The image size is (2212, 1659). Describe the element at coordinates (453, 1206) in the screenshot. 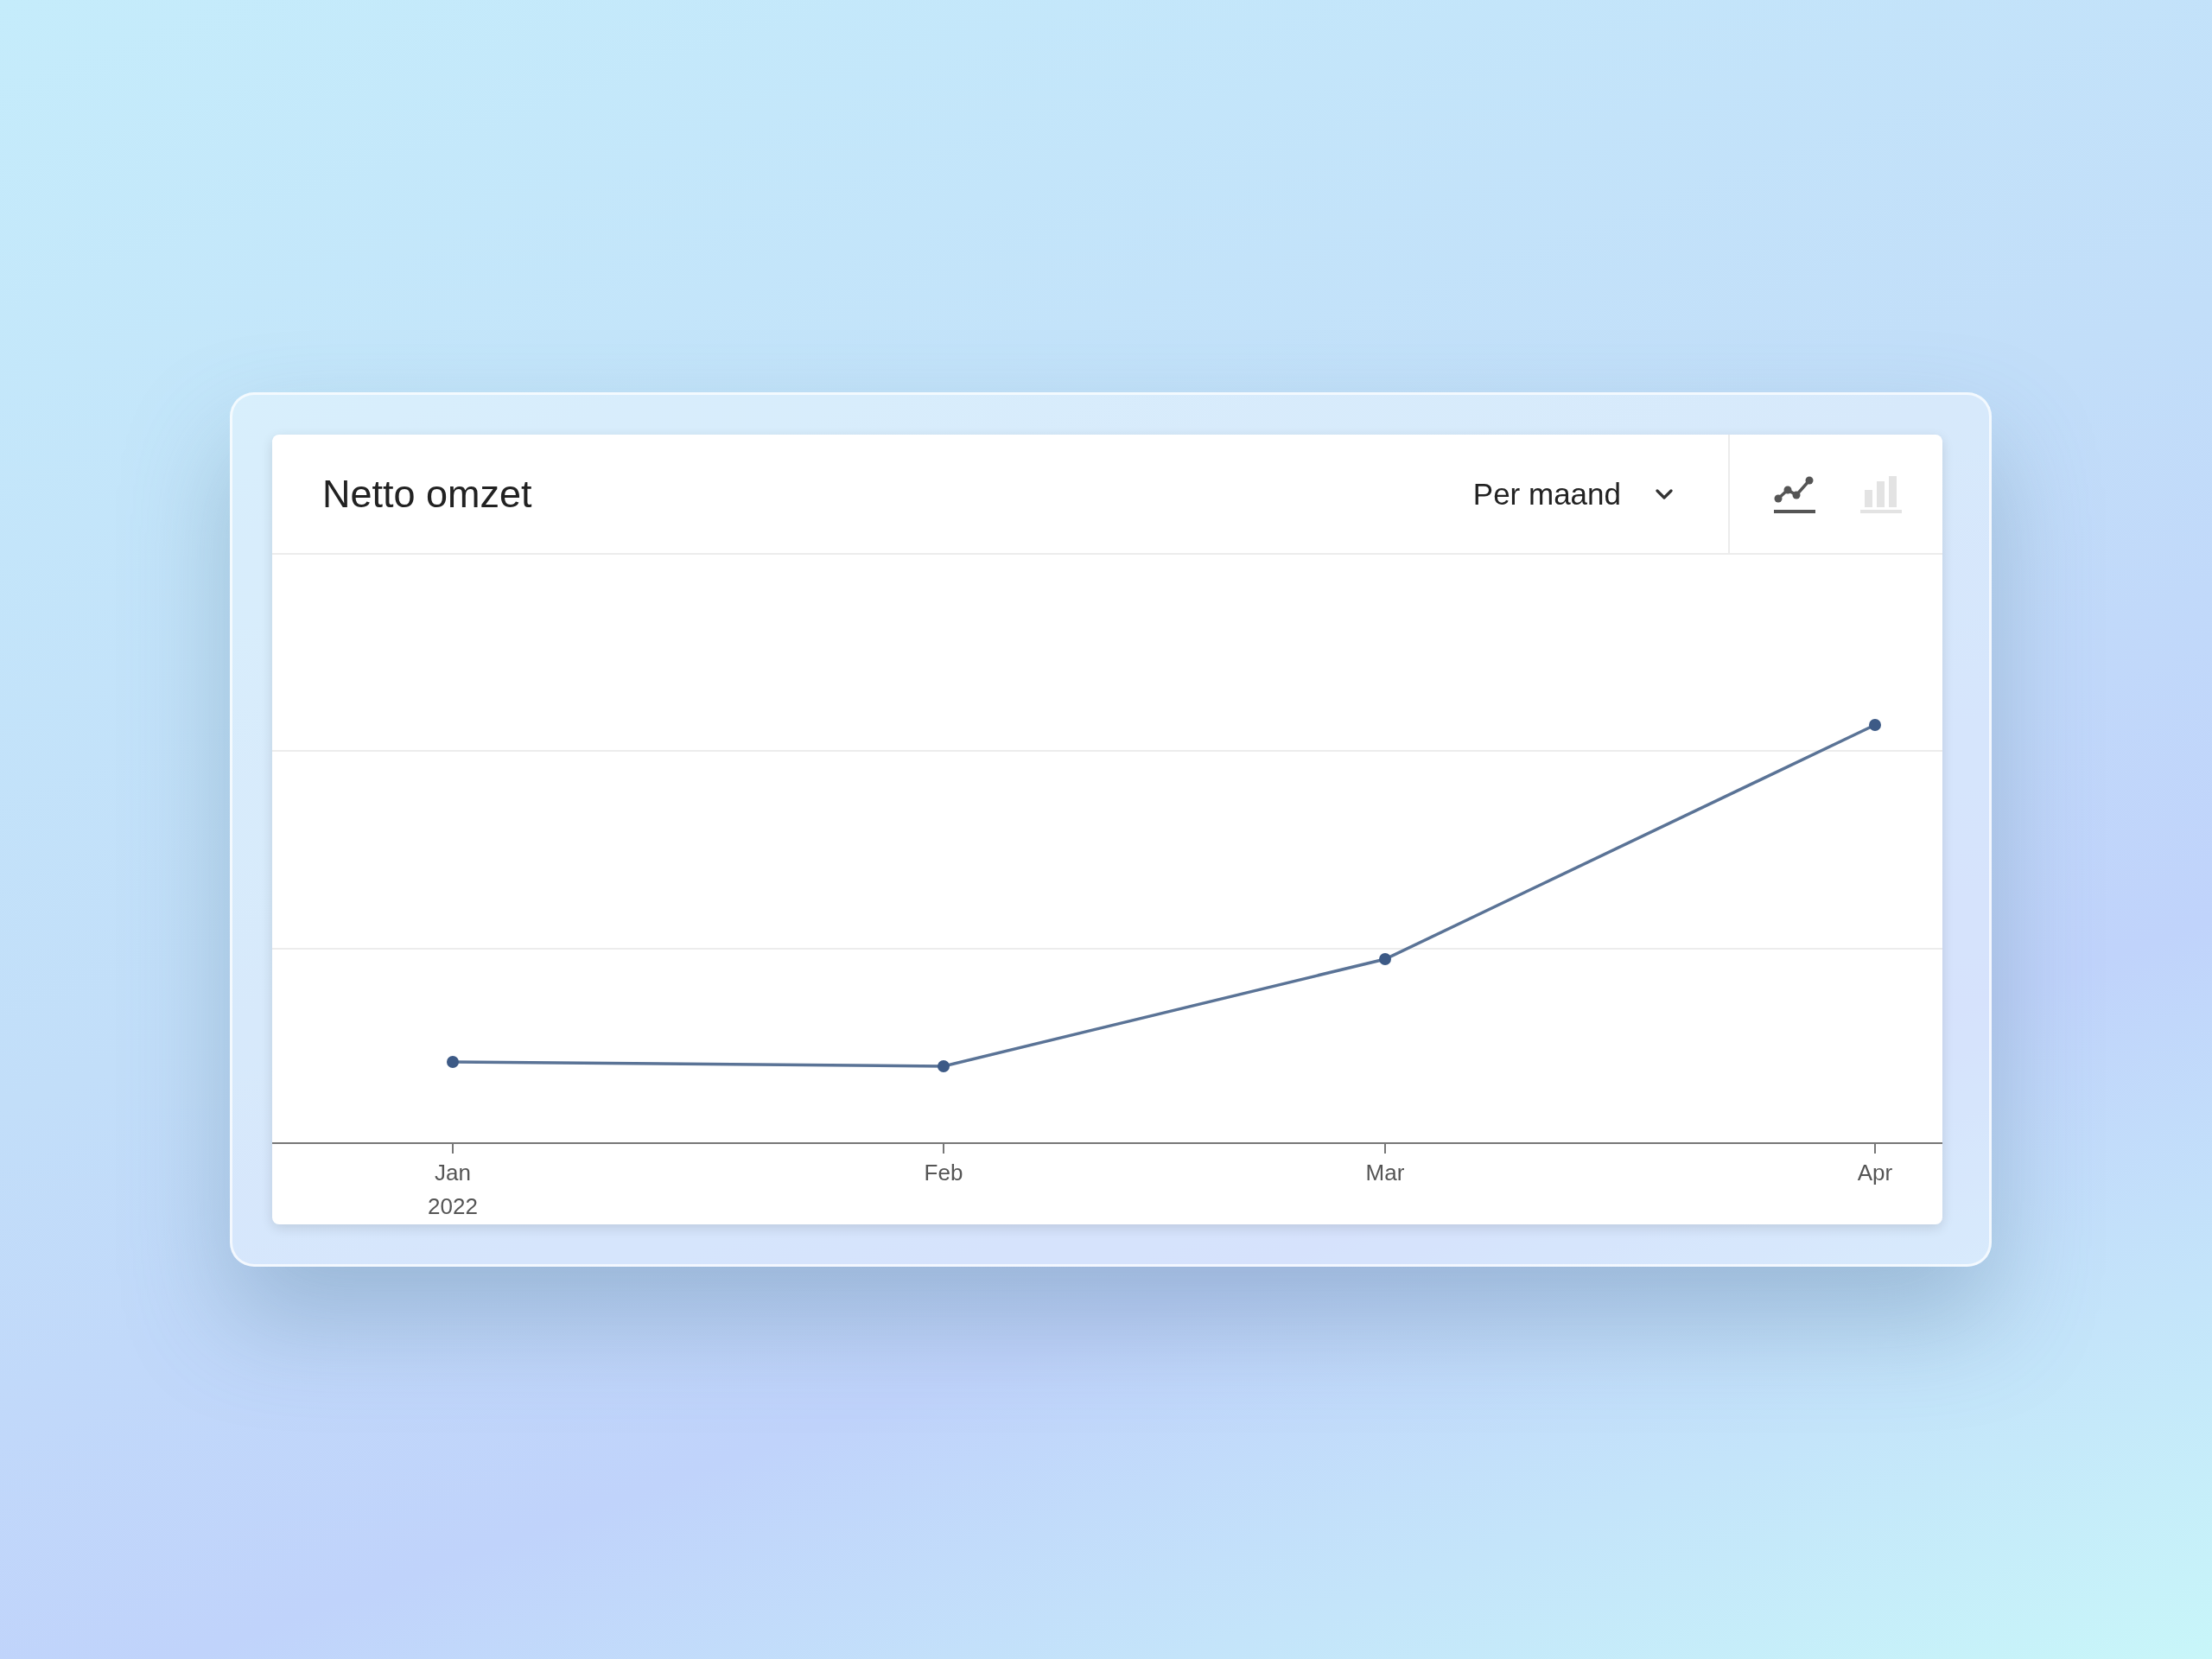

I see `axis-label: 2022` at that location.